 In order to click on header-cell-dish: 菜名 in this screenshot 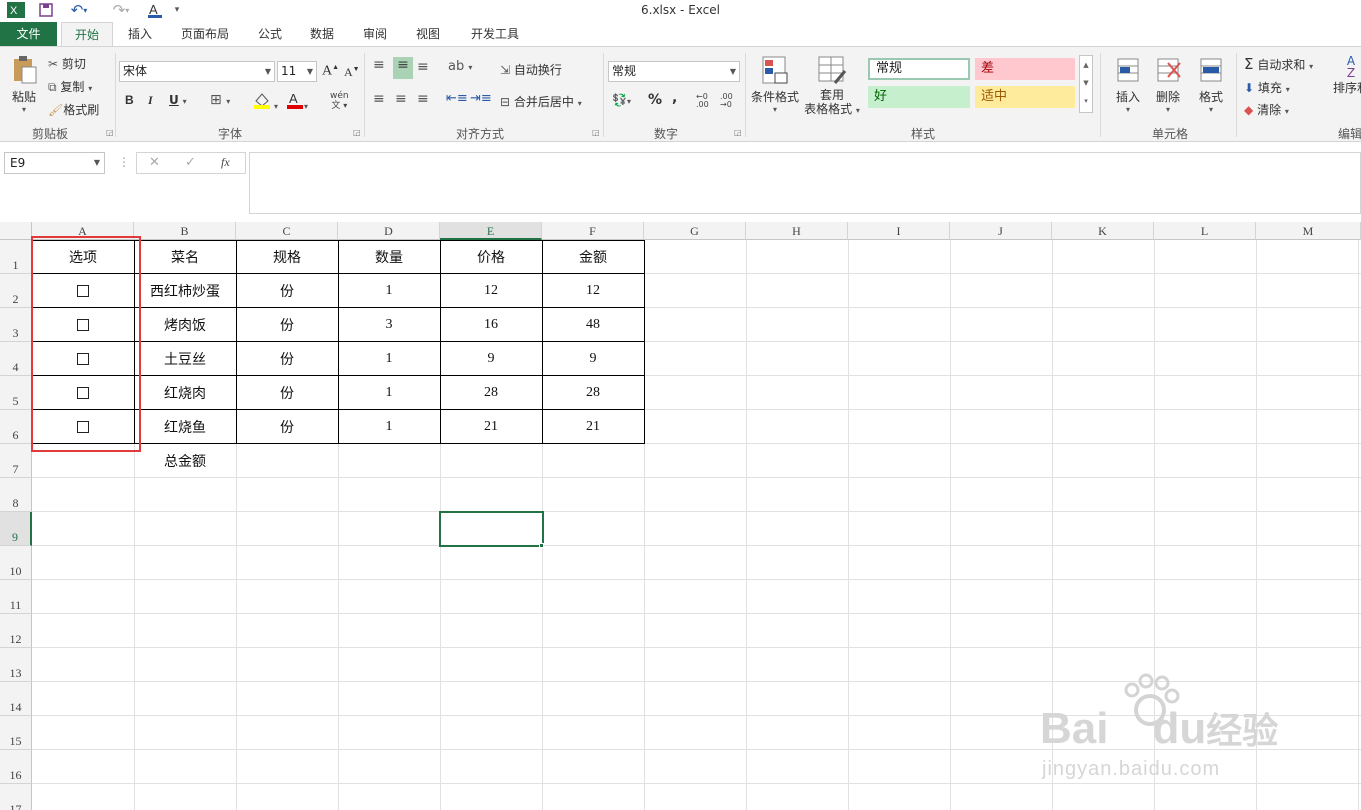, I will do `click(185, 257)`.